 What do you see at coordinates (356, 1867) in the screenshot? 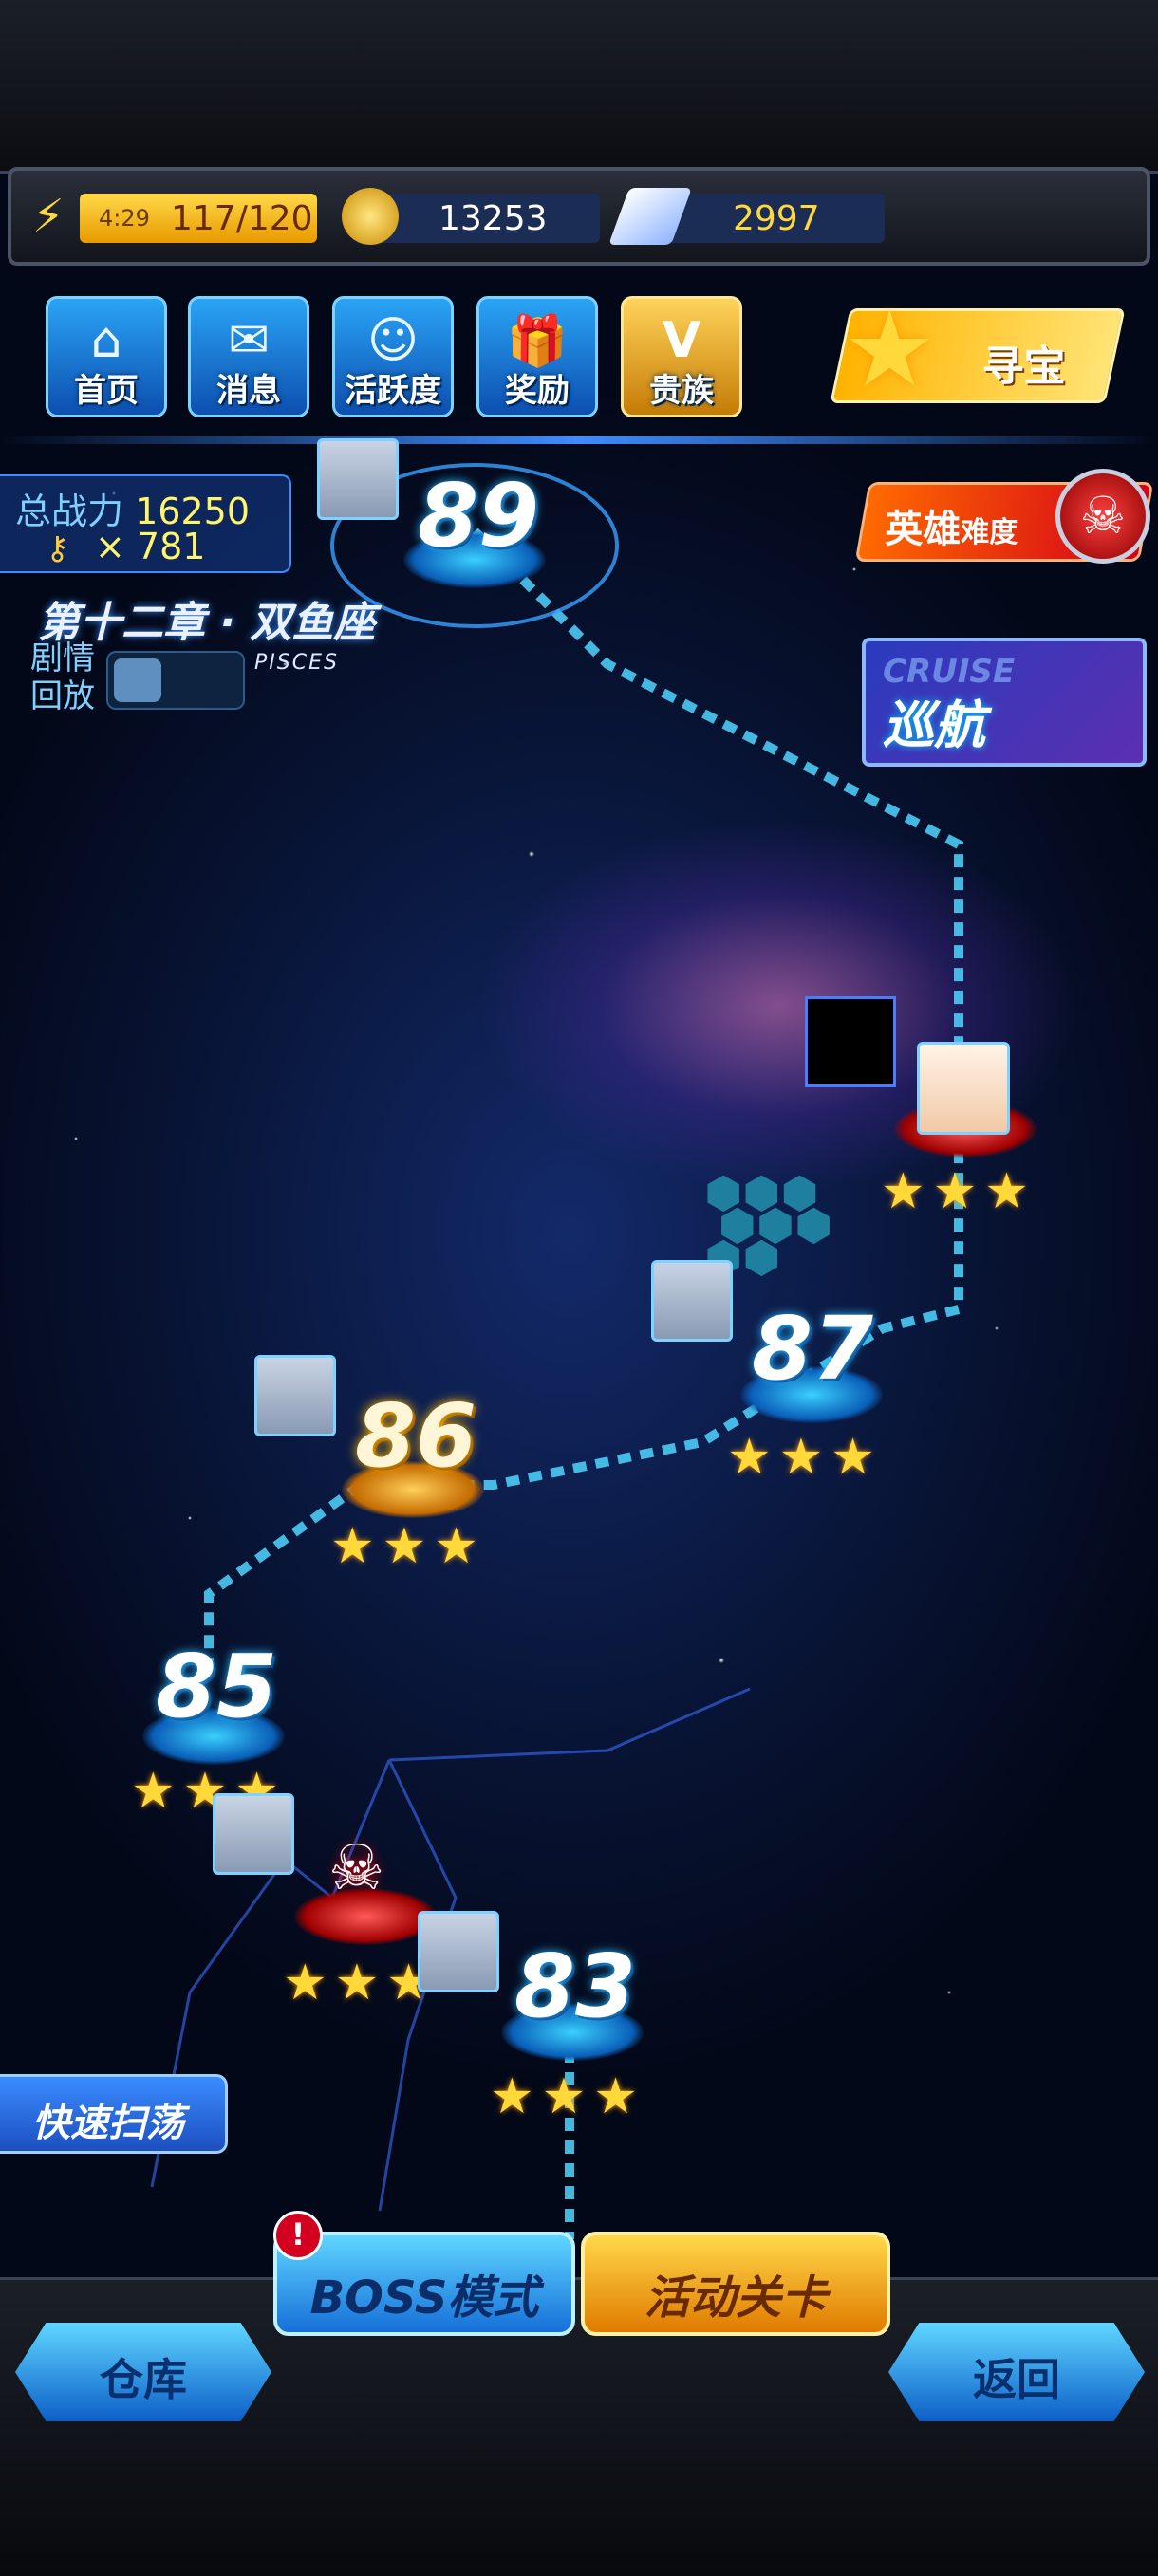
I see `boss-skull-icon: ☠` at bounding box center [356, 1867].